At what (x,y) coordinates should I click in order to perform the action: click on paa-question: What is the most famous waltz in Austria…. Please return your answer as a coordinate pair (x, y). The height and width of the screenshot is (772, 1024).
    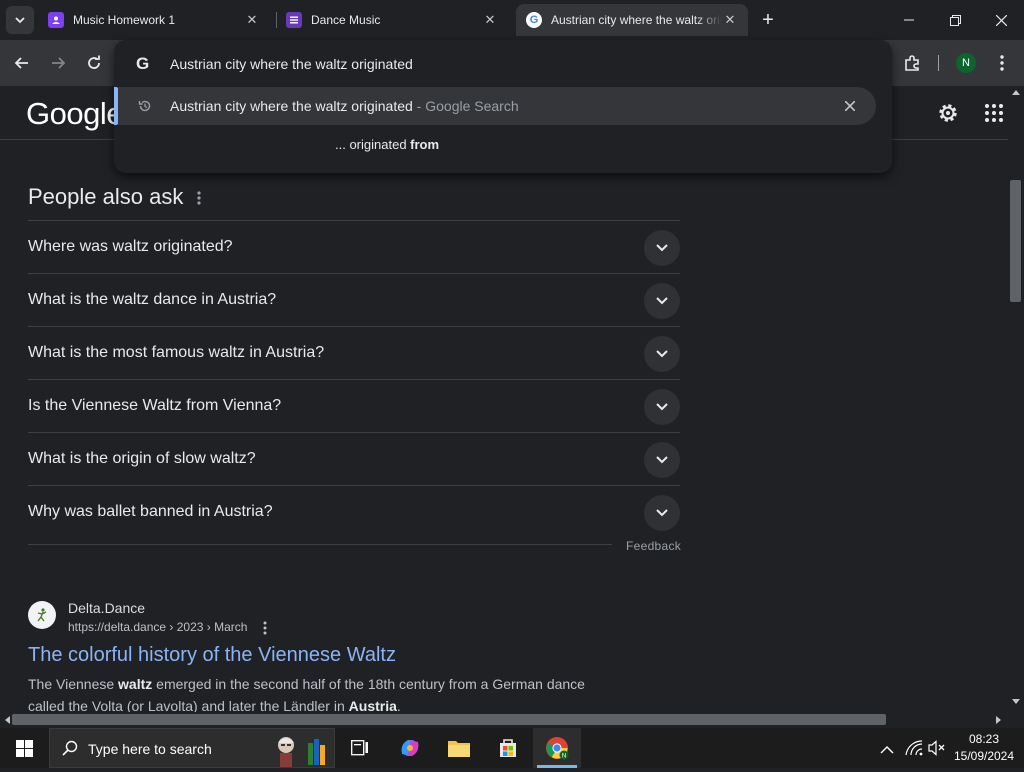
    Looking at the image, I should click on (354, 352).